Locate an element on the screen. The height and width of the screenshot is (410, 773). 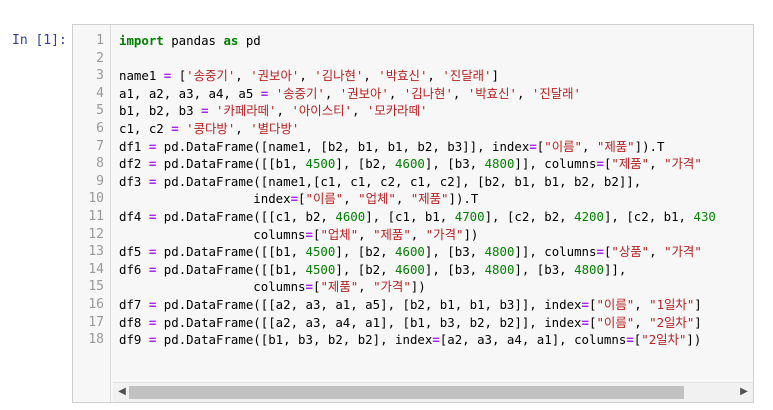
code-token: df2 is located at coordinates (134, 164).